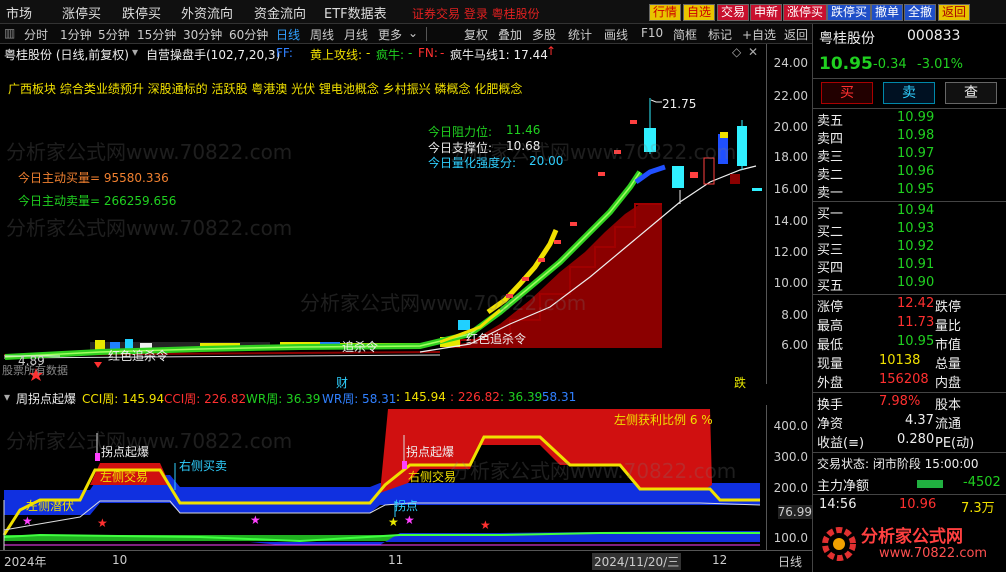 Image resolution: width=1006 pixels, height=572 pixels. I want to click on diamond-icon: ◇, so click(736, 52).